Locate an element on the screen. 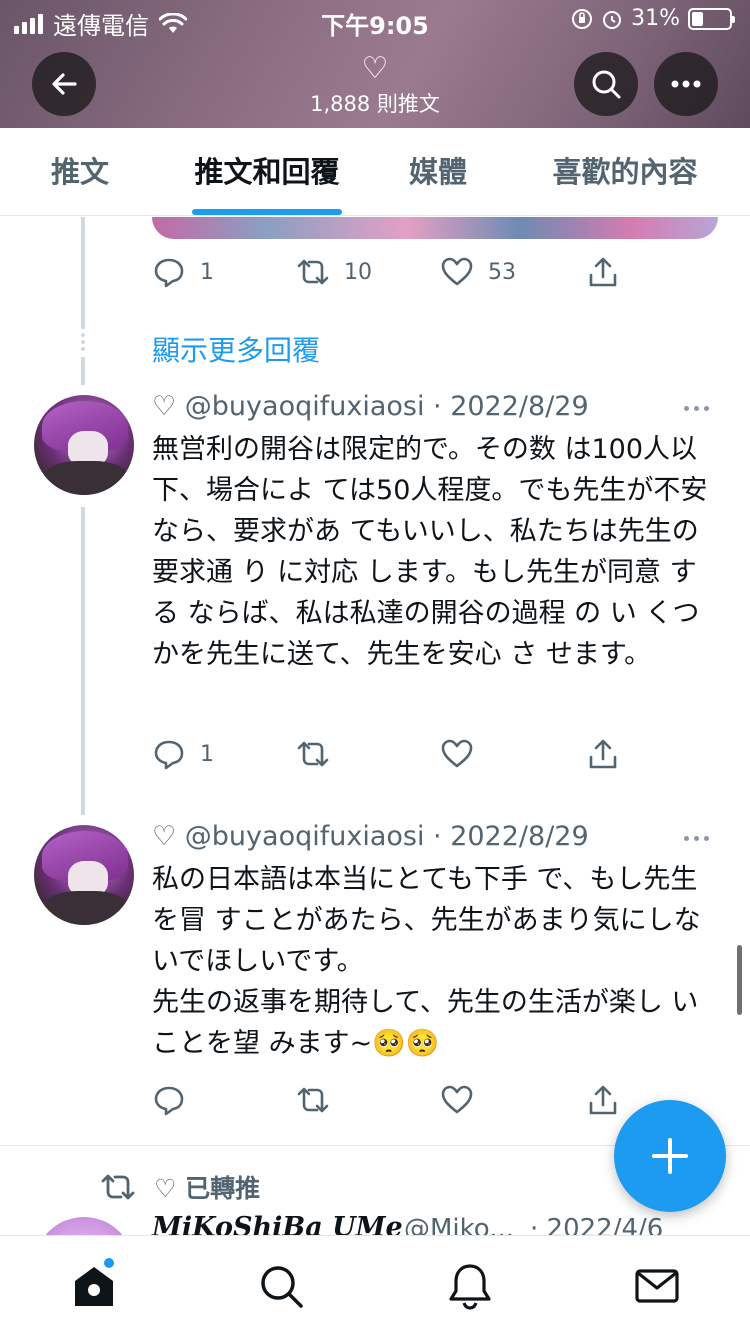 This screenshot has width=750, height=1334. orientation-lock-icon is located at coordinates (582, 18).